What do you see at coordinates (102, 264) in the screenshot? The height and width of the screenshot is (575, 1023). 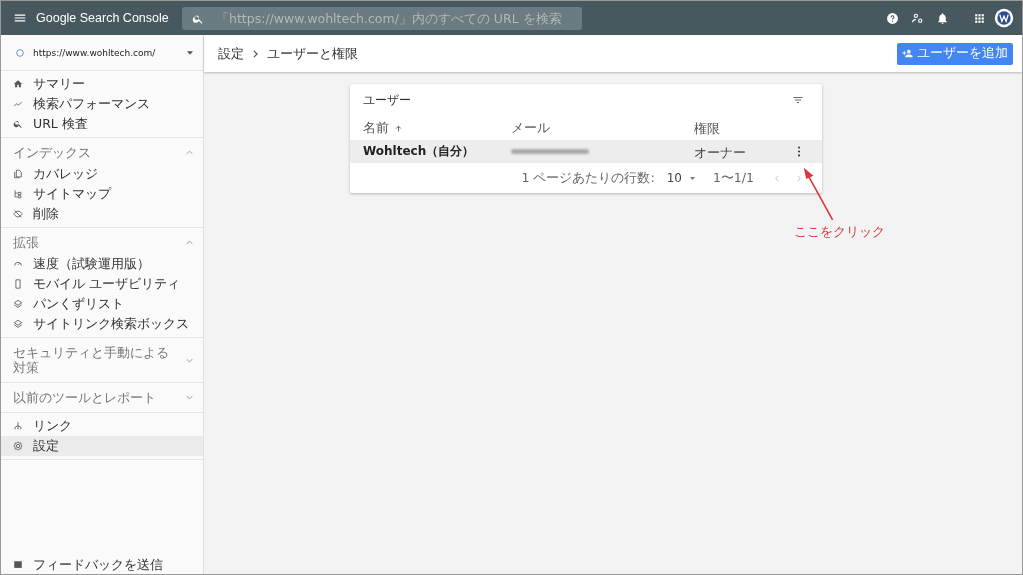 I see `nav-item: 速度（試験運用版）` at bounding box center [102, 264].